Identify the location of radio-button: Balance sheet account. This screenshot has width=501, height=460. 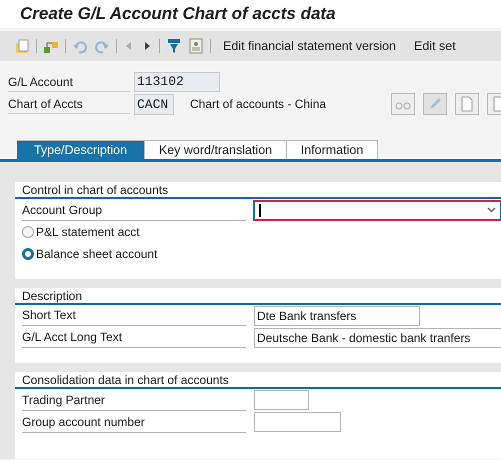
(90, 254).